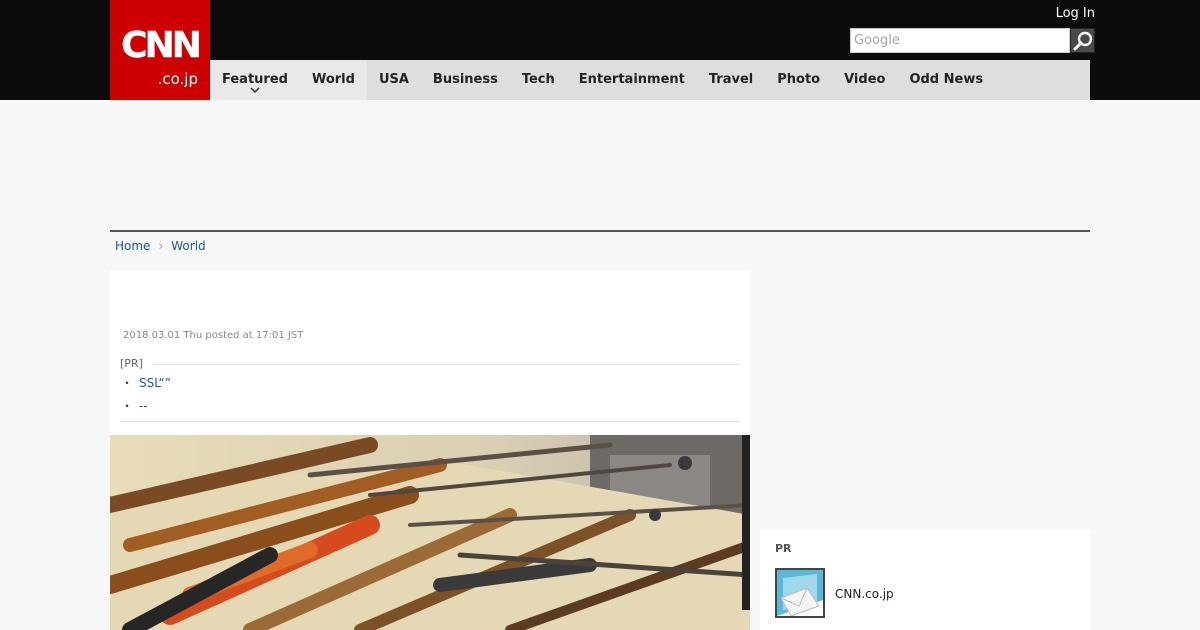  I want to click on search-icon, so click(1083, 41).